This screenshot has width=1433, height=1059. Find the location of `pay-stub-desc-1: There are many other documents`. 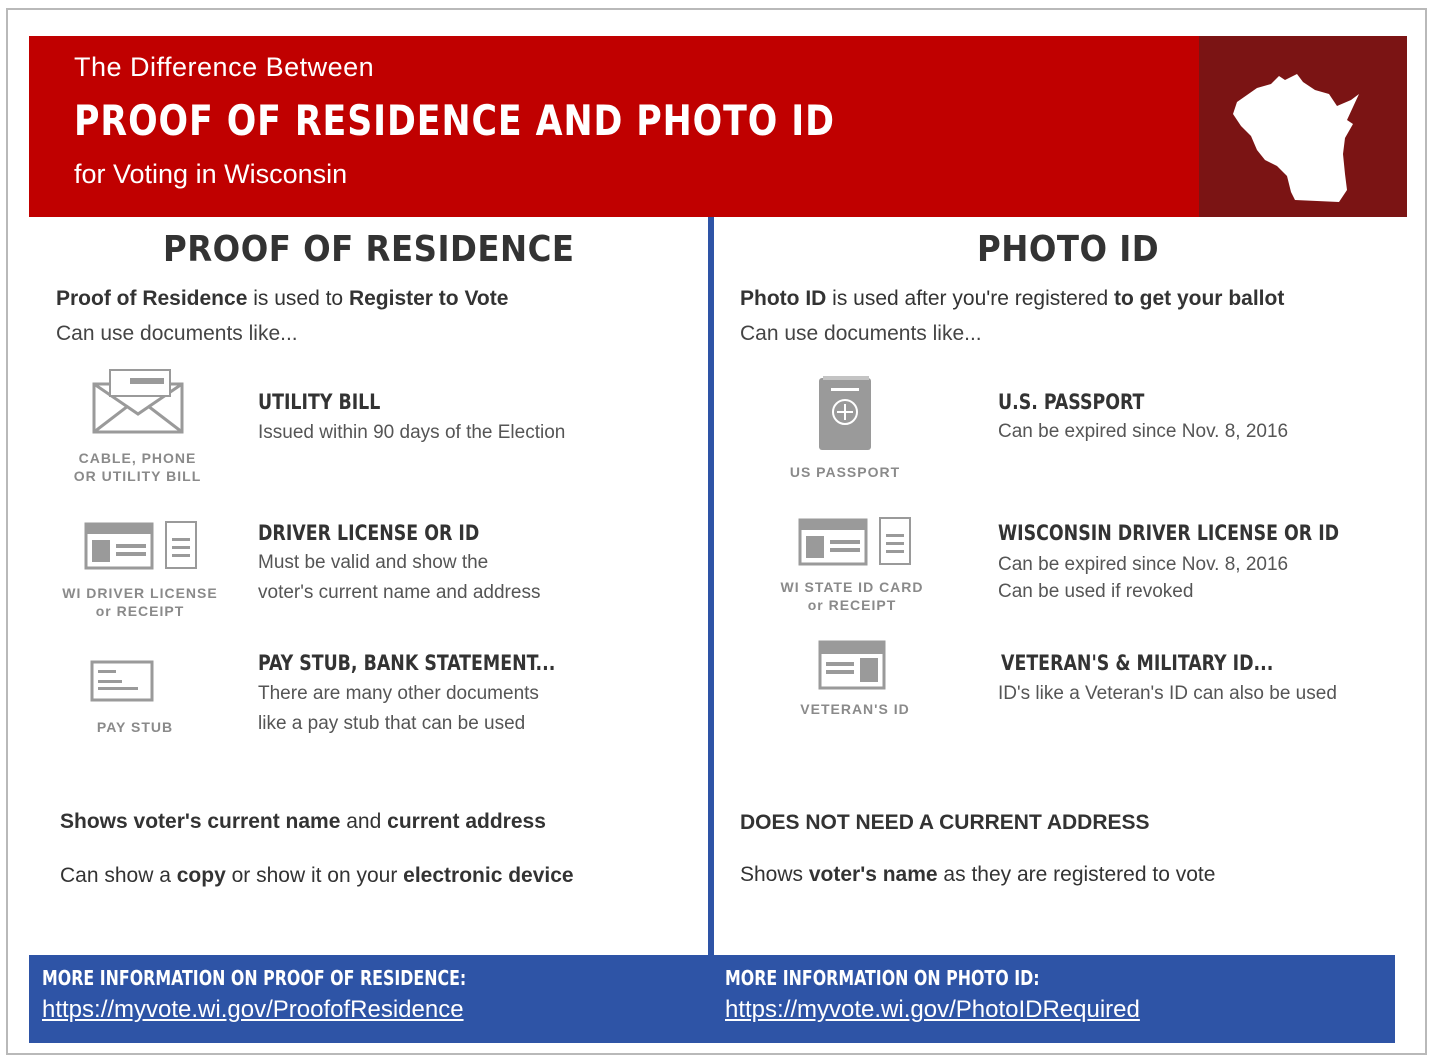

pay-stub-desc-1: There are many other documents is located at coordinates (398, 693).